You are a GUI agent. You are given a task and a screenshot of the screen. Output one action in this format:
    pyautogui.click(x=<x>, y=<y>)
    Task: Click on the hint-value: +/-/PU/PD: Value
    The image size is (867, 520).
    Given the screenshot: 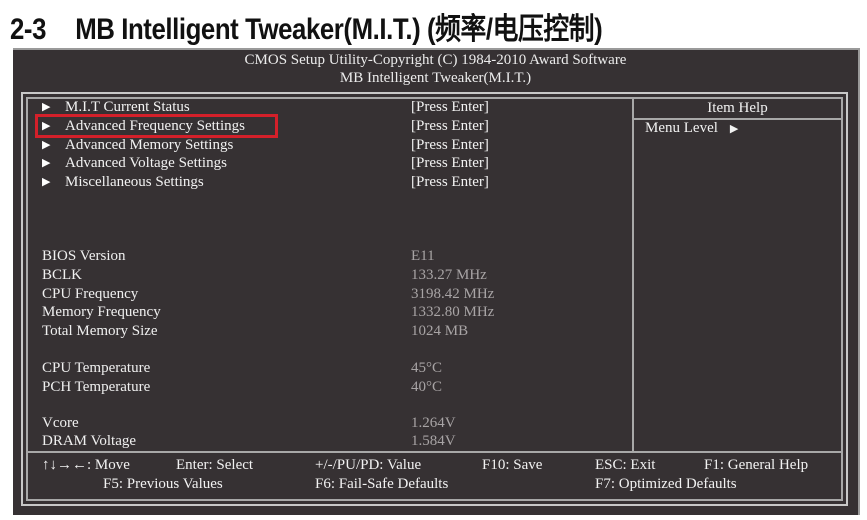 What is the action you would take?
    pyautogui.click(x=368, y=465)
    